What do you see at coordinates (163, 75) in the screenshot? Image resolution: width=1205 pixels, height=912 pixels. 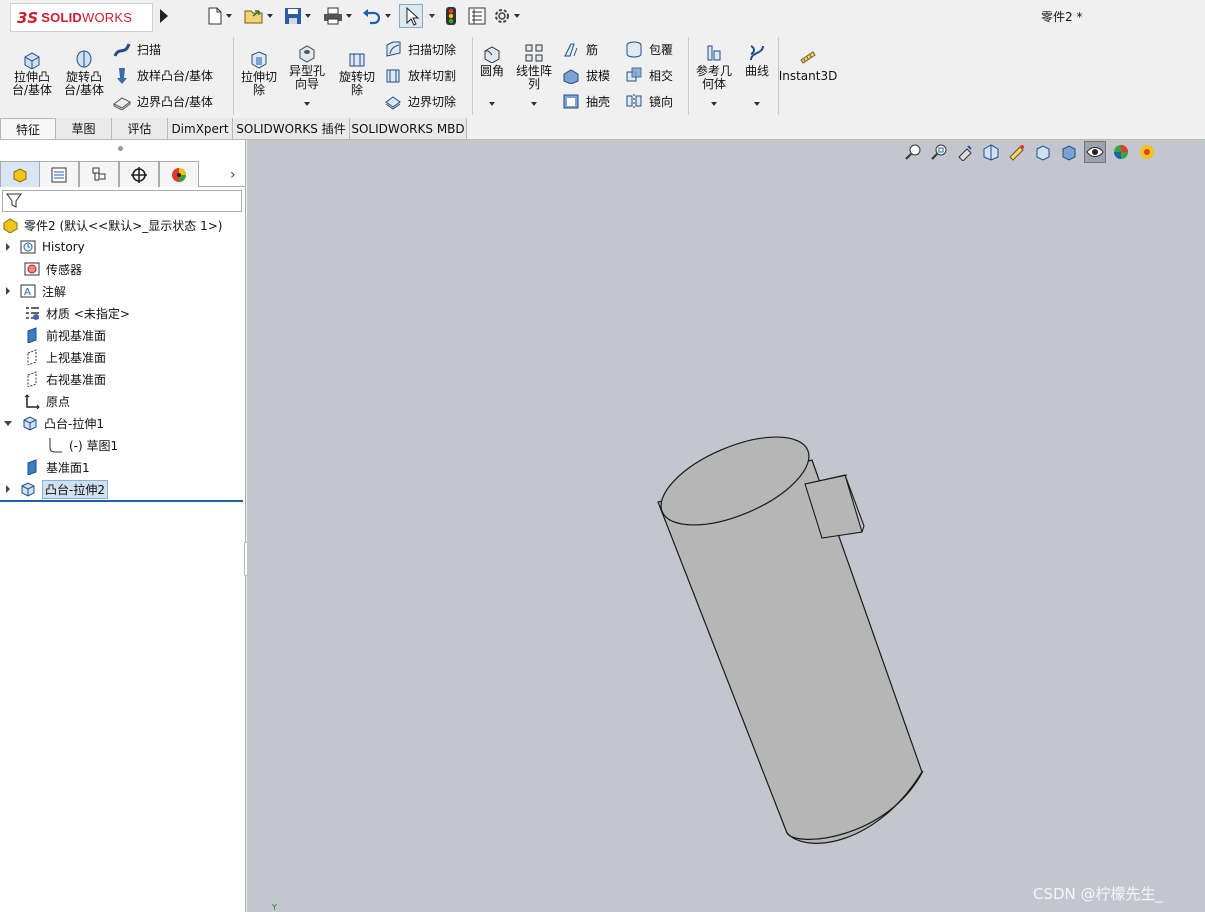 I see `loft-boss-button: 放样凸台/基体` at bounding box center [163, 75].